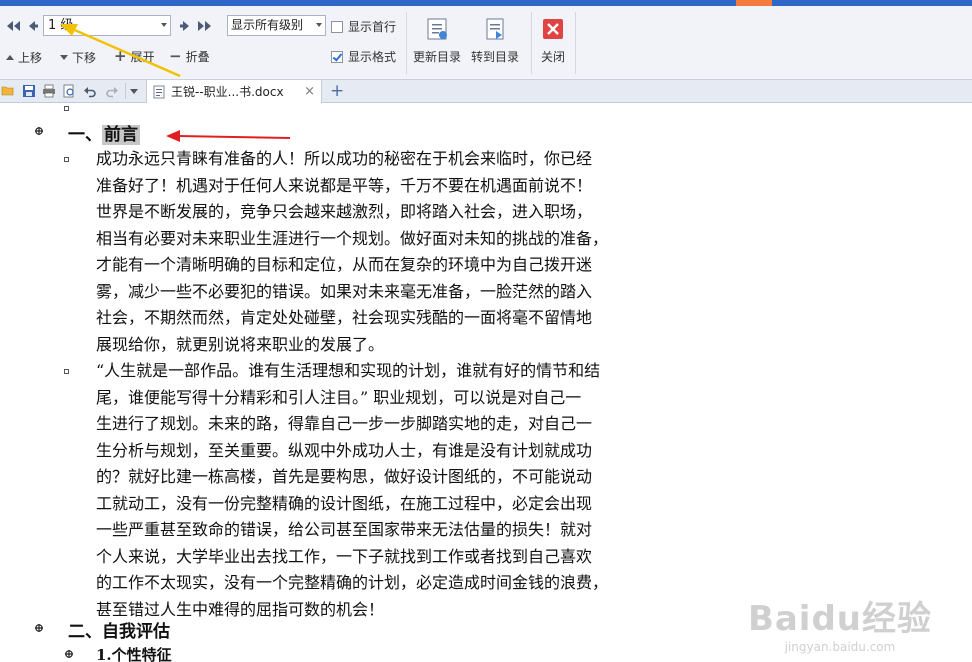 Image resolution: width=972 pixels, height=662 pixels. Describe the element at coordinates (228, 136) in the screenshot. I see `red-arrow-annotation` at that location.